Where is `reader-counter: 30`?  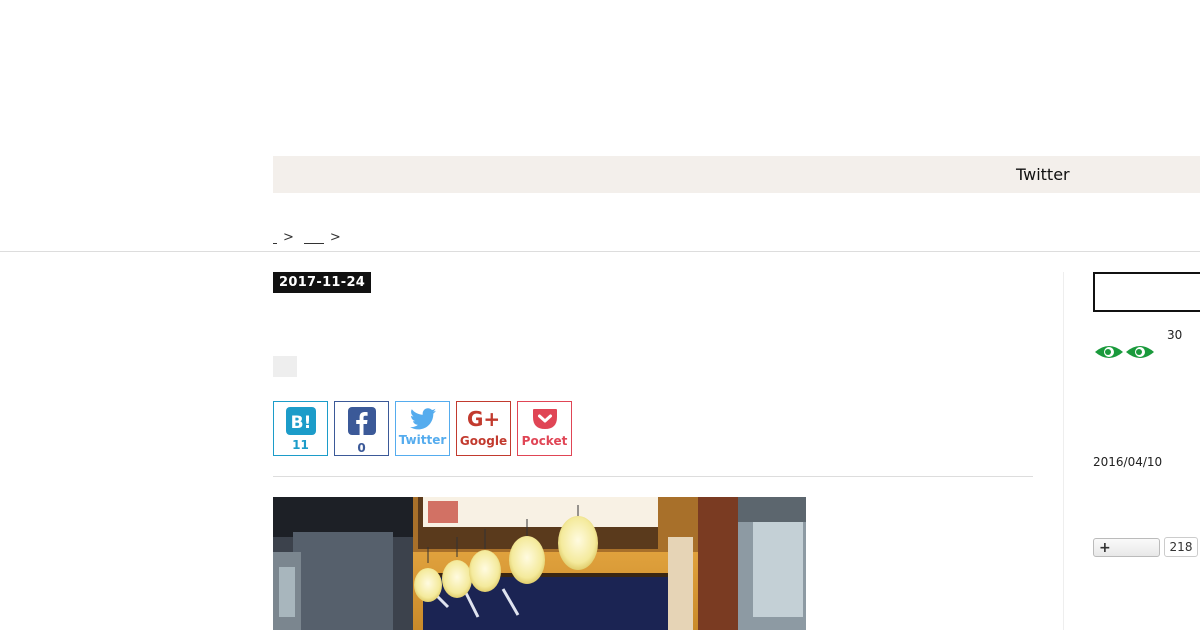 reader-counter: 30 is located at coordinates (1175, 335).